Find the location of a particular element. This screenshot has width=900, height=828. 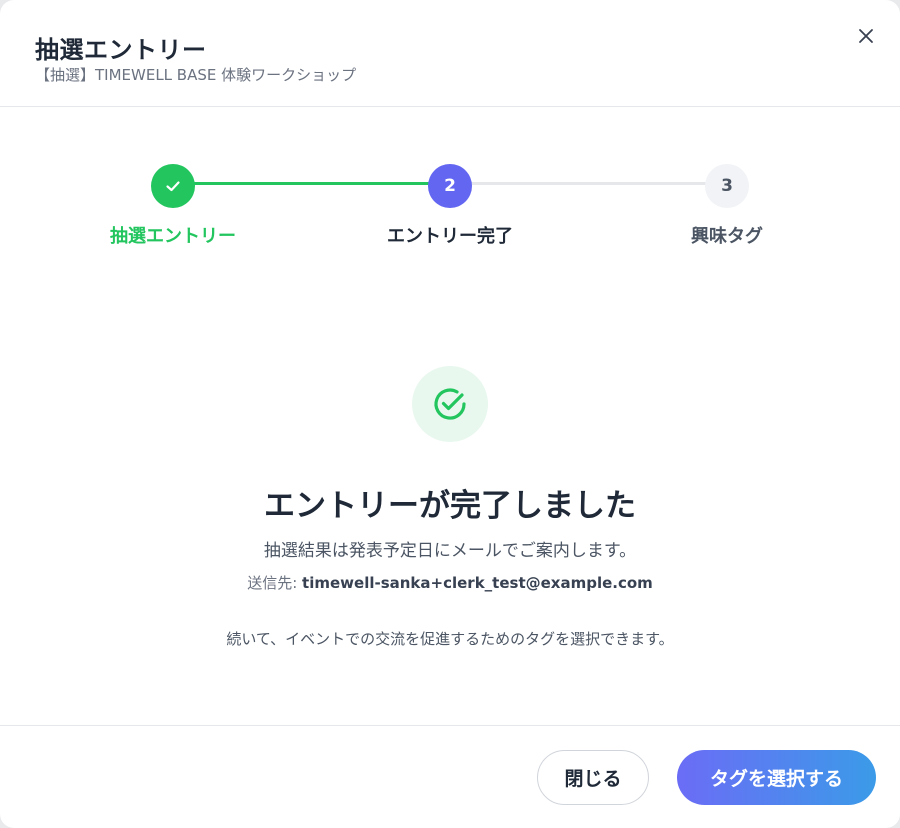

select-tags-button: タグを選択する is located at coordinates (776, 777).